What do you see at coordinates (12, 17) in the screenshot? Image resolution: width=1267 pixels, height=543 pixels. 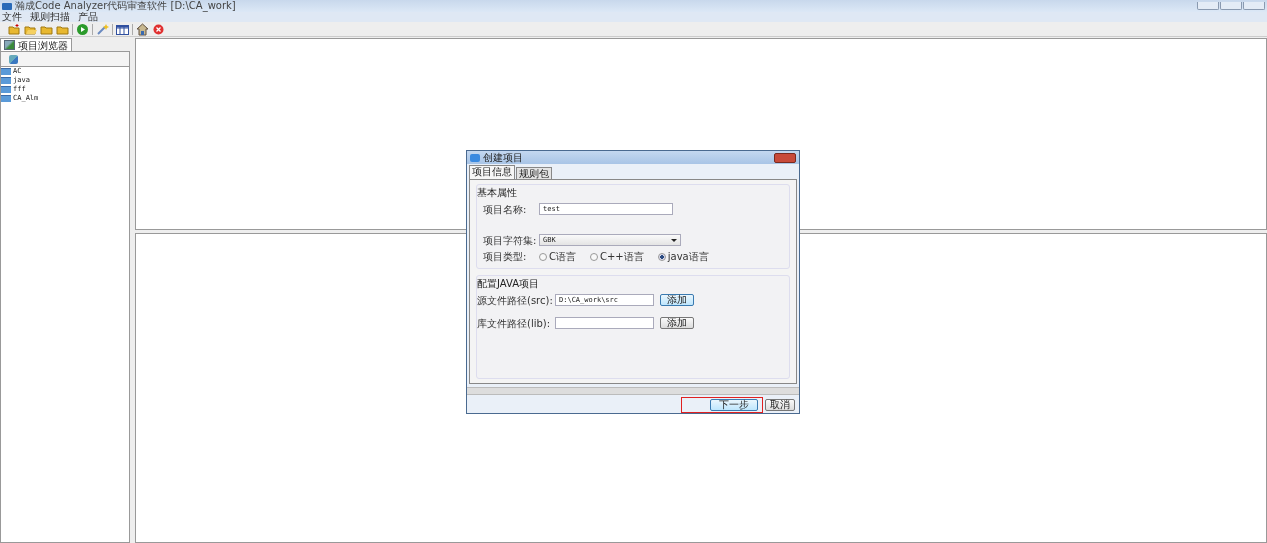 I see `menu-item: 文件` at bounding box center [12, 17].